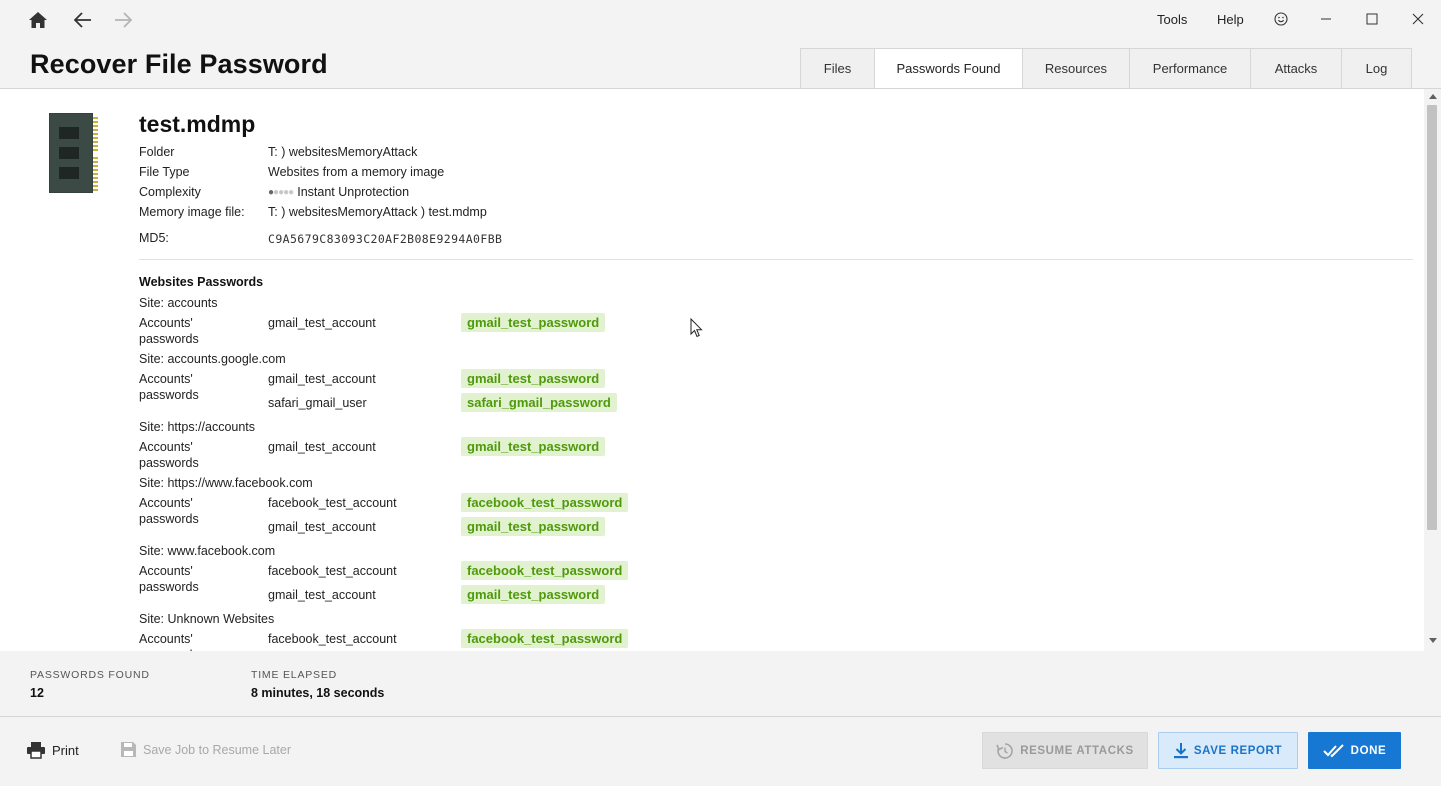 This screenshot has width=1441, height=786. Describe the element at coordinates (1005, 750) in the screenshot. I see `resume-icon` at that location.